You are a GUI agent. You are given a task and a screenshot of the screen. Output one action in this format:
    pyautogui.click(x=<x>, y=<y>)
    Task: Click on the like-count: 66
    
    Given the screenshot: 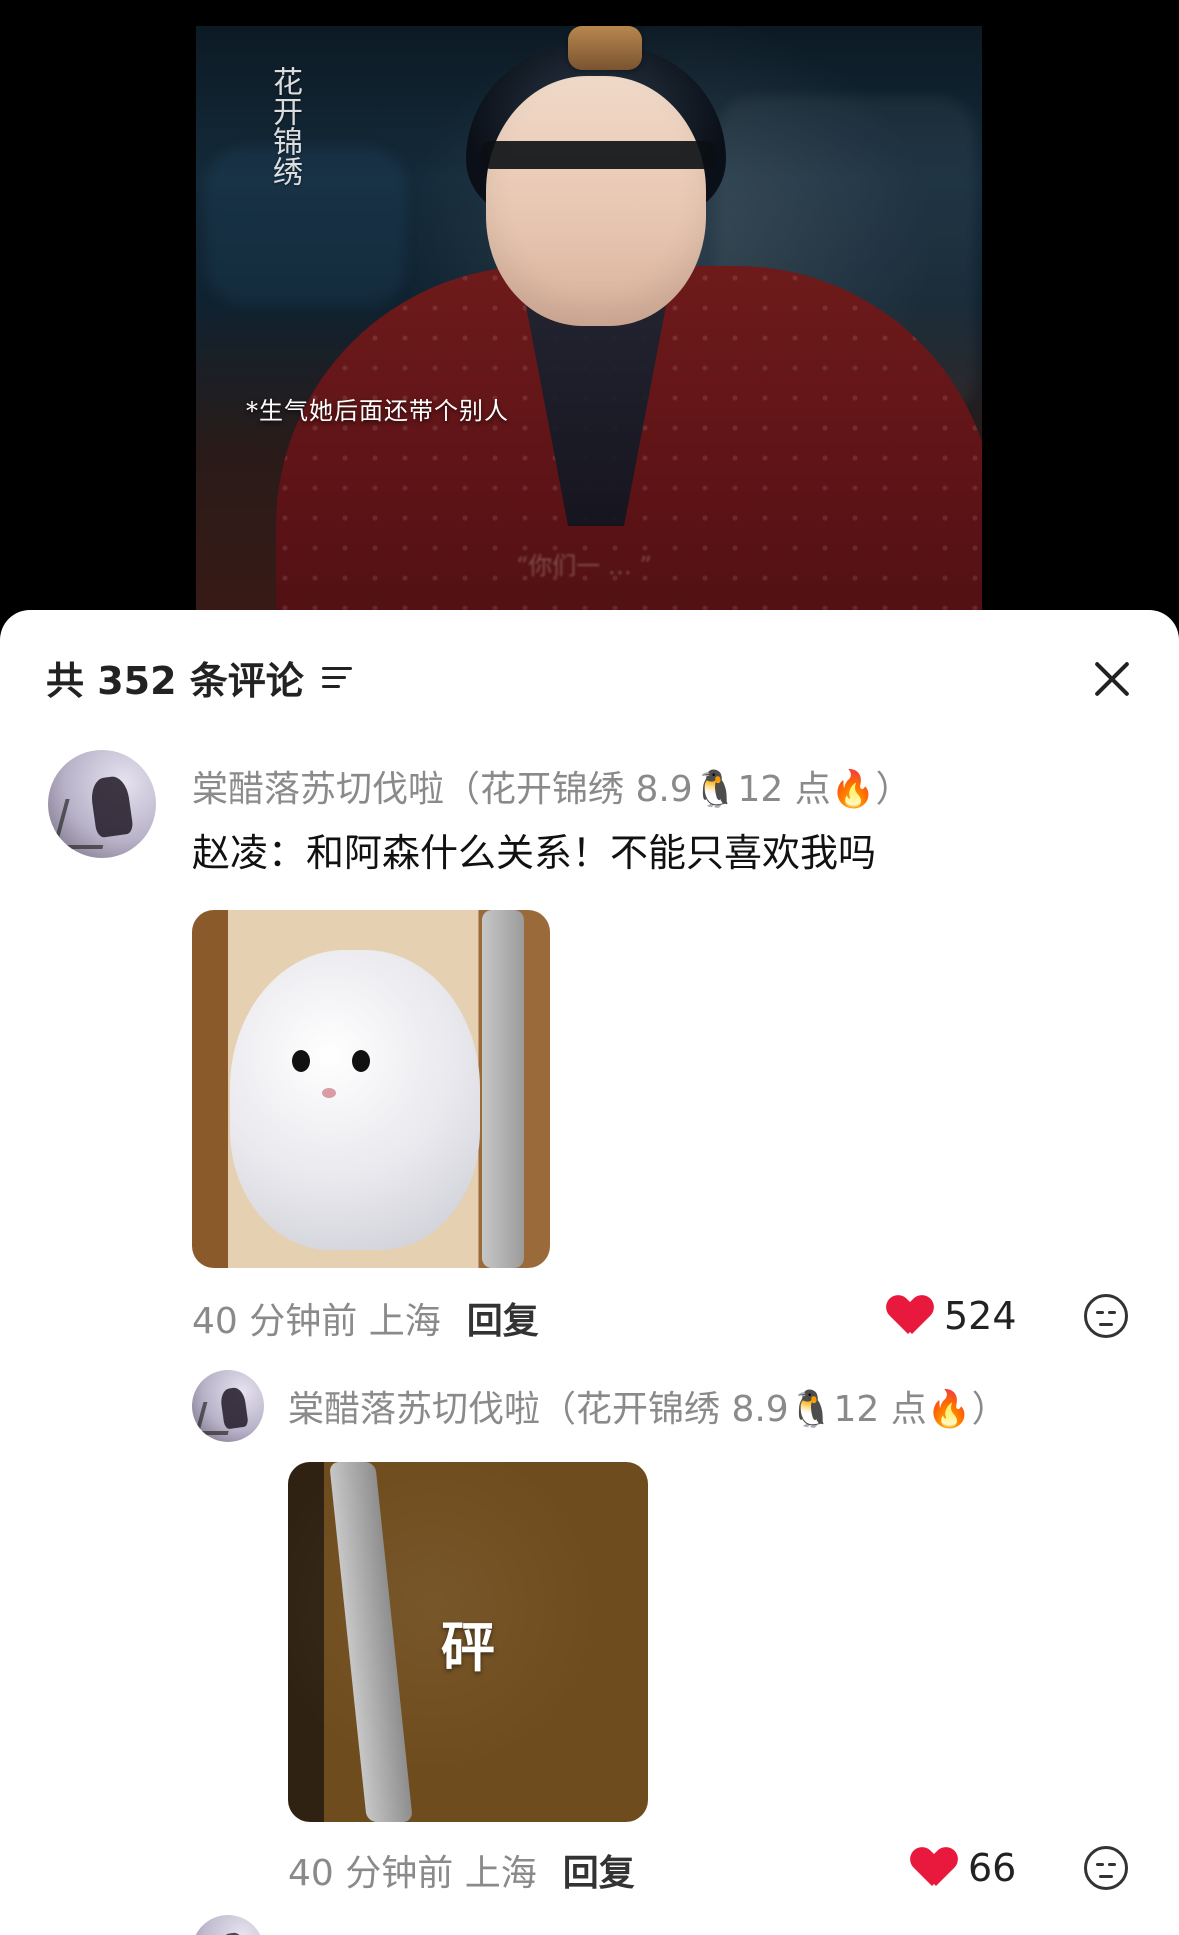 What is the action you would take?
    pyautogui.click(x=992, y=1868)
    